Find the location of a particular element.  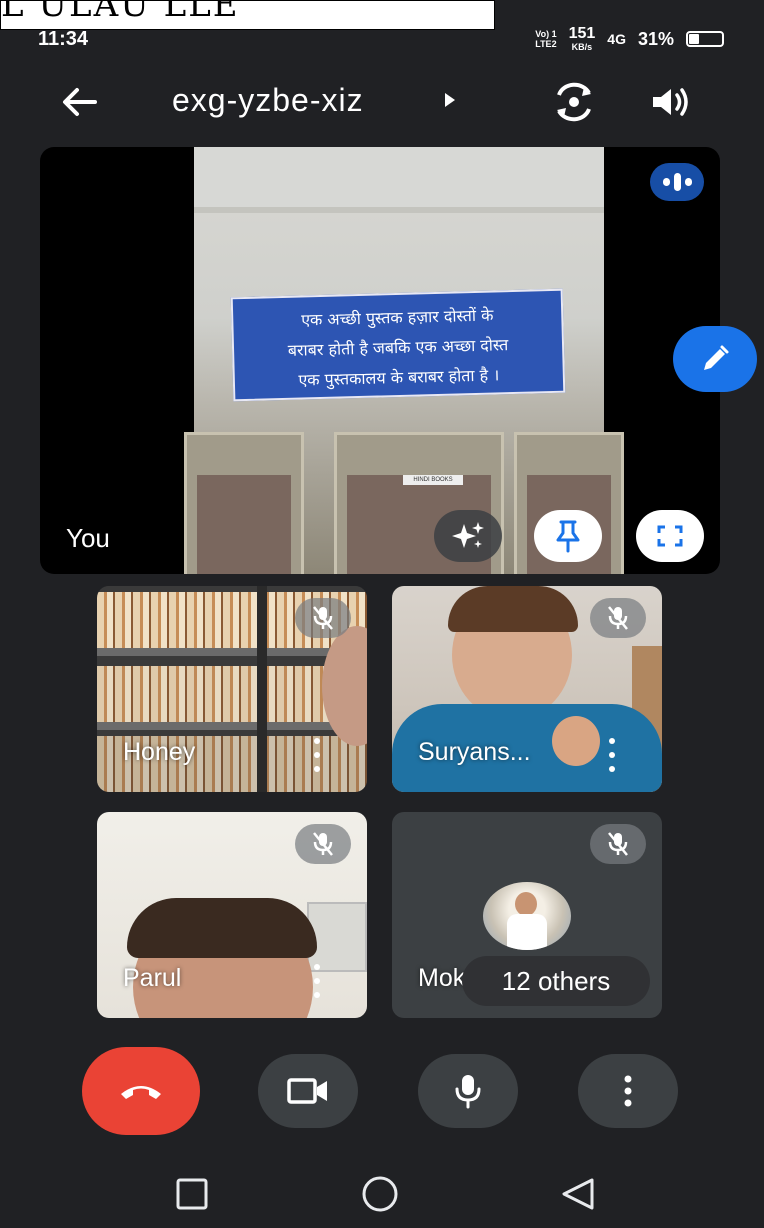

triangle-back-icon is located at coordinates (578, 1194).